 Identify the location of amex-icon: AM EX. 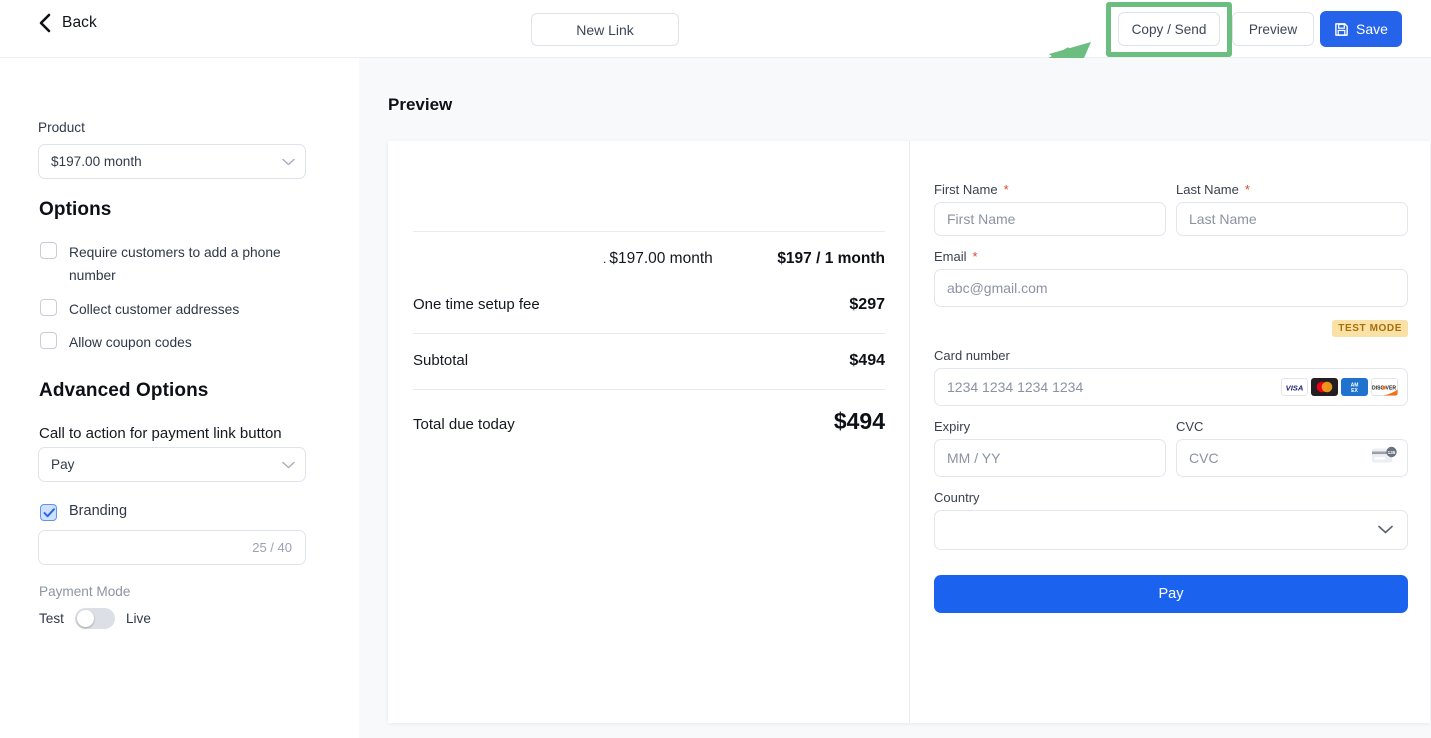
(1354, 387).